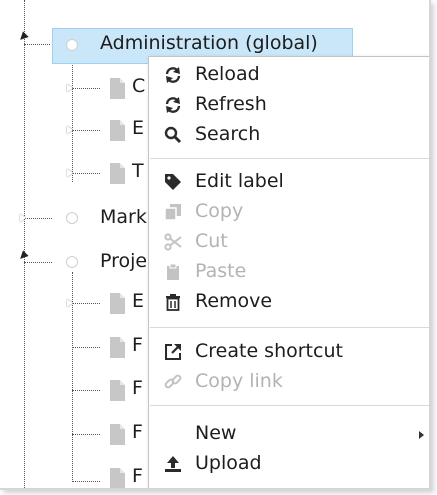 The height and width of the screenshot is (495, 437). I want to click on refresh-icon, so click(173, 105).